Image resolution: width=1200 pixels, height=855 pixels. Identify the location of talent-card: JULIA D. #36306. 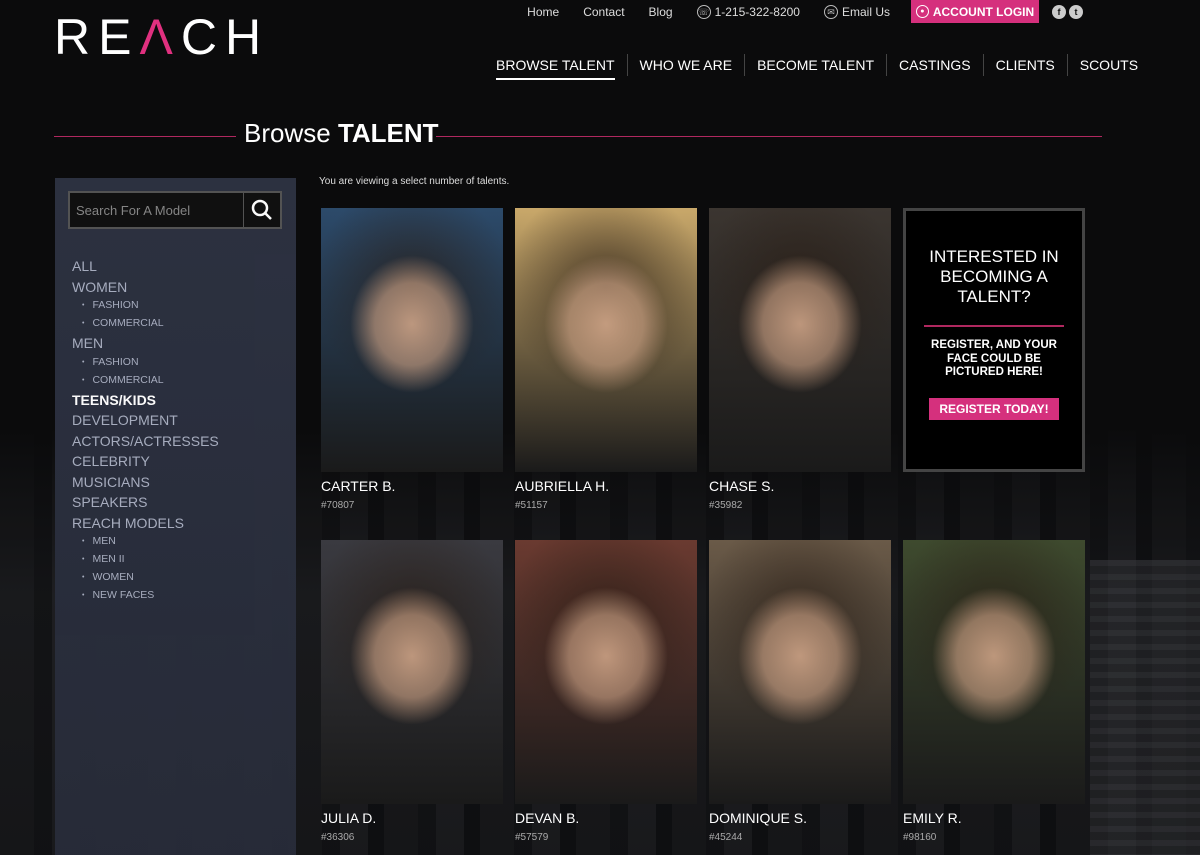
(412, 691).